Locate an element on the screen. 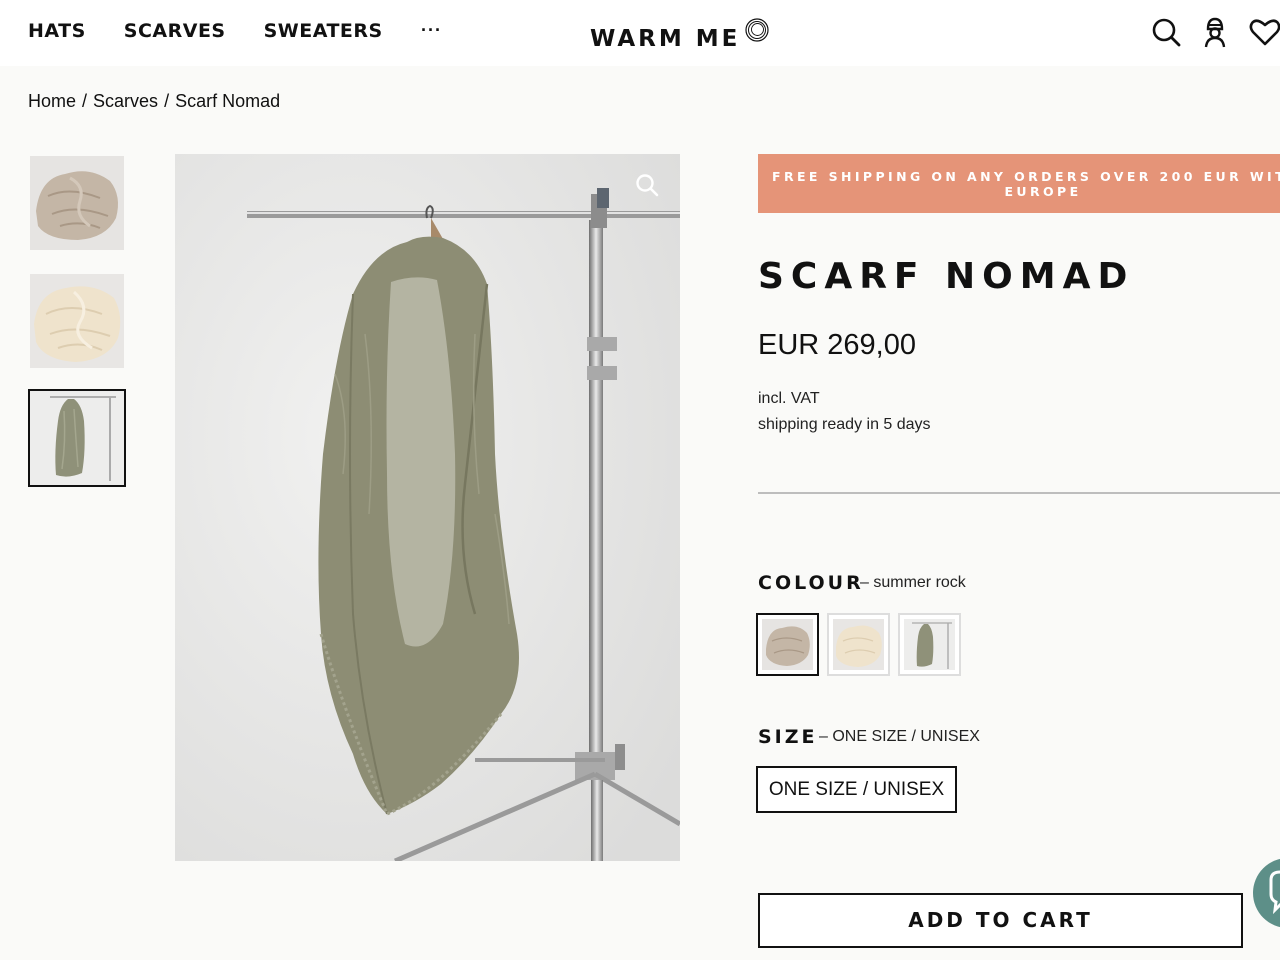  nav-hats: HATS is located at coordinates (57, 31).